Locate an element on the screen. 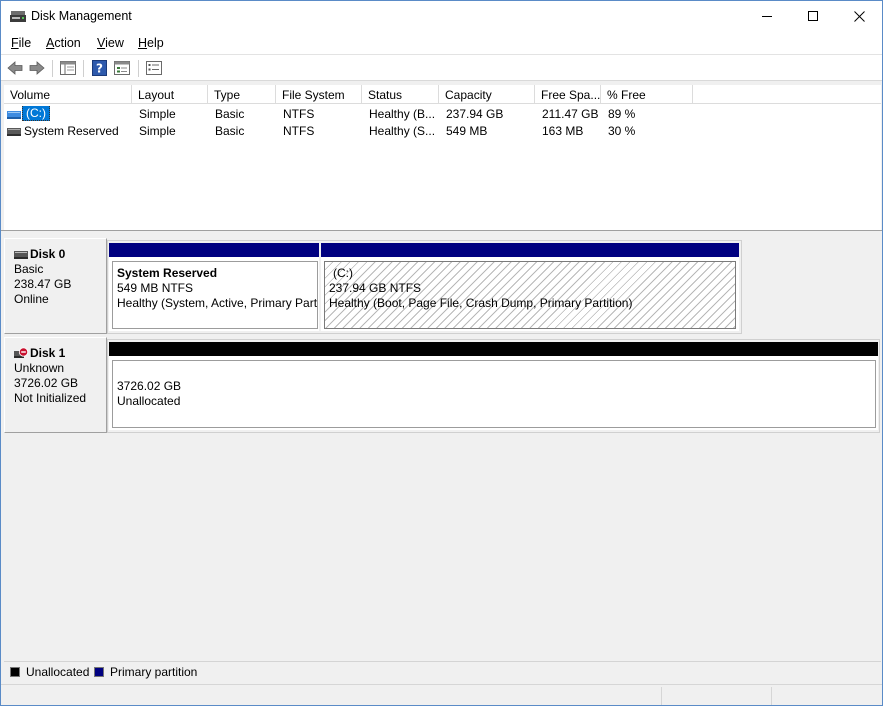 Image resolution: width=883 pixels, height=706 pixels. legend-swatch-primary is located at coordinates (99, 672).